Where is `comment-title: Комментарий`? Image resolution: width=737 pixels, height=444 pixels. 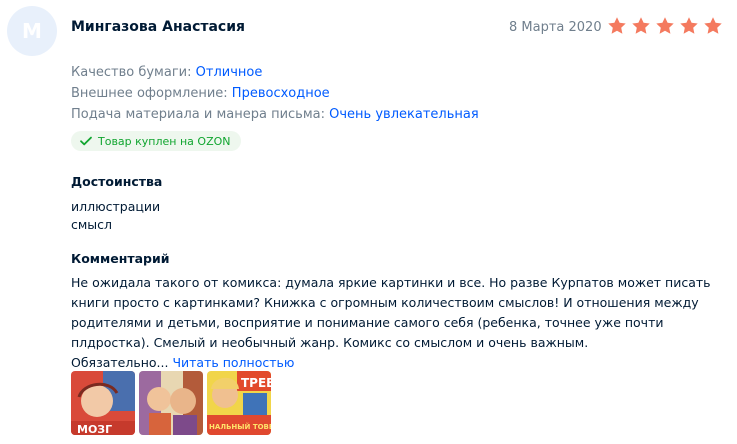
comment-title: Комментарий is located at coordinates (120, 258).